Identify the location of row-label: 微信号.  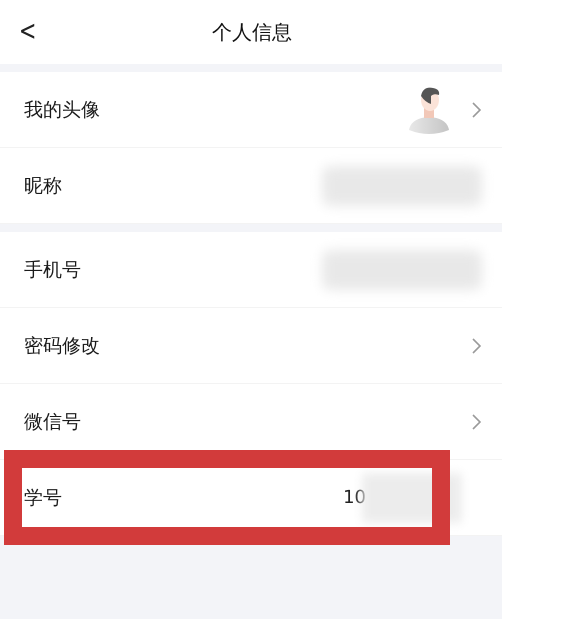
(53, 422).